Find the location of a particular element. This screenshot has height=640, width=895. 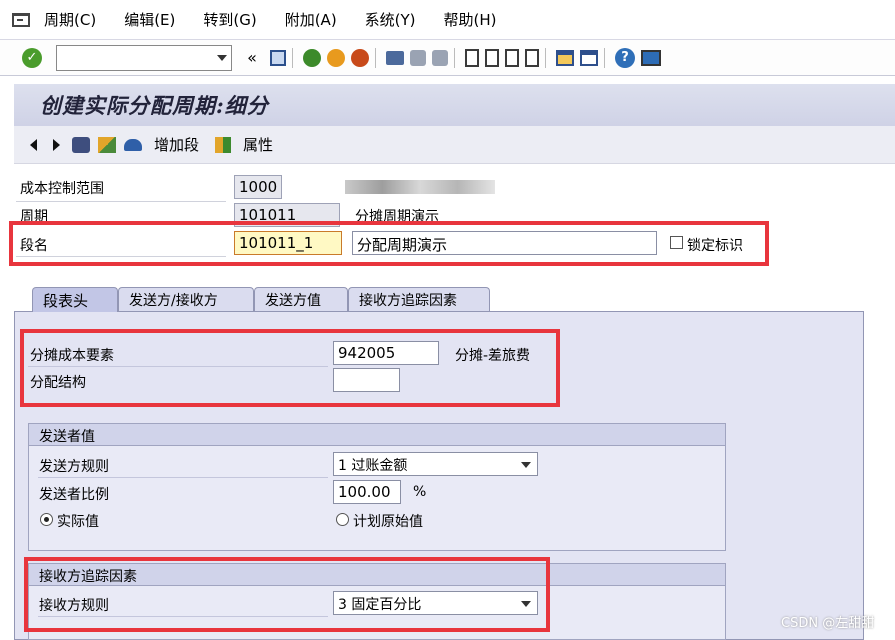

next-page-icon is located at coordinates (512, 57).